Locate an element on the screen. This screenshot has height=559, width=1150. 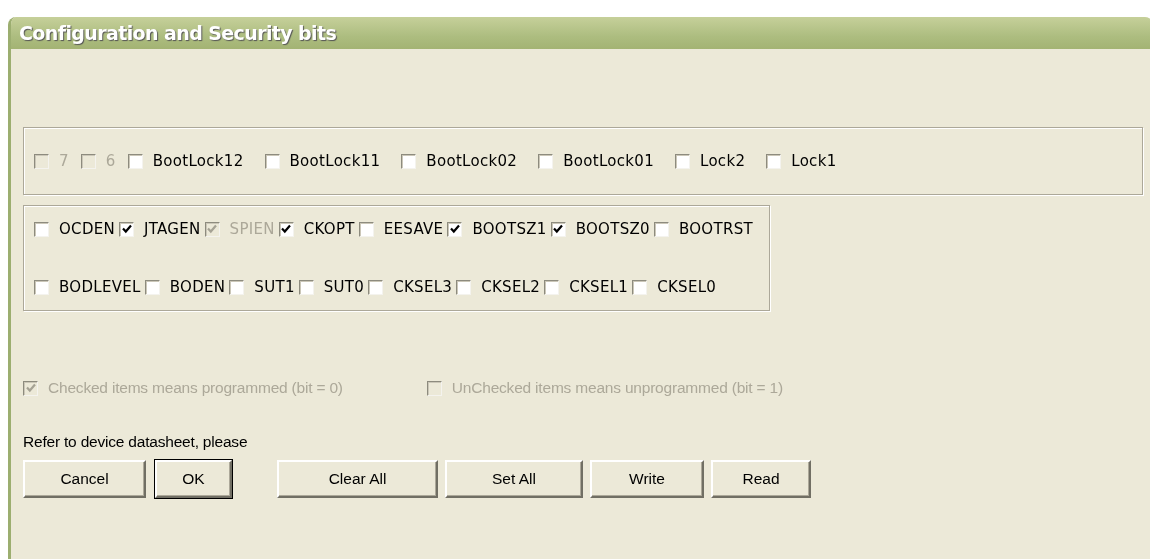
checkbox-label: Lock2 is located at coordinates (723, 161).